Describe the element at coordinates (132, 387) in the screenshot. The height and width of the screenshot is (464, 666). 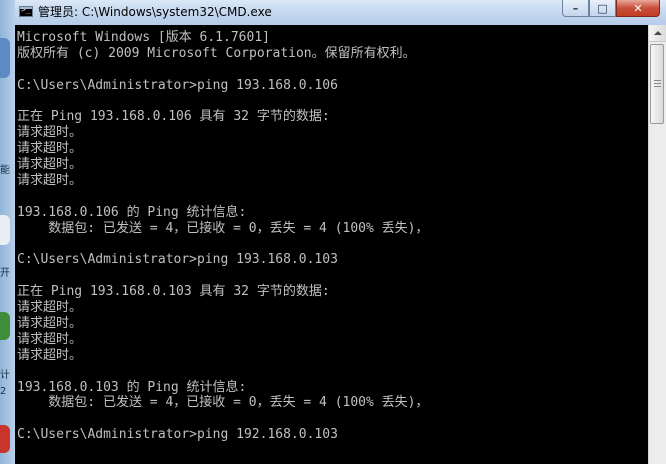
I see `console-line: 193.168.0.103 的 Ping 统计信息:` at that location.